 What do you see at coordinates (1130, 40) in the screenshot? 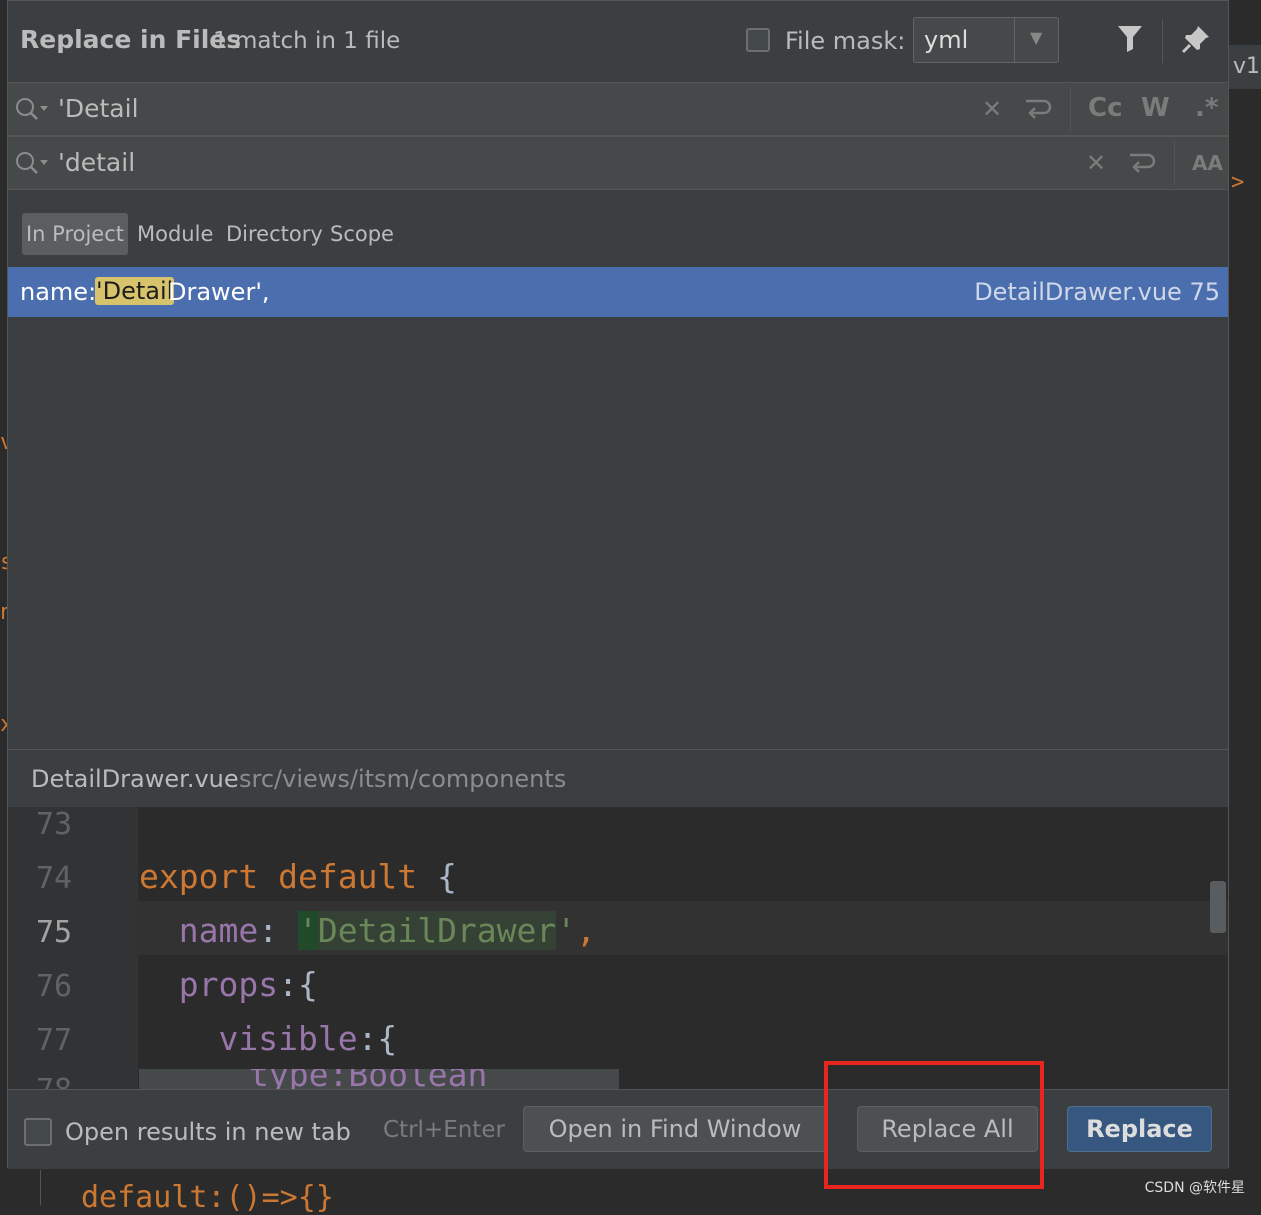
I see `filter-icon` at bounding box center [1130, 40].